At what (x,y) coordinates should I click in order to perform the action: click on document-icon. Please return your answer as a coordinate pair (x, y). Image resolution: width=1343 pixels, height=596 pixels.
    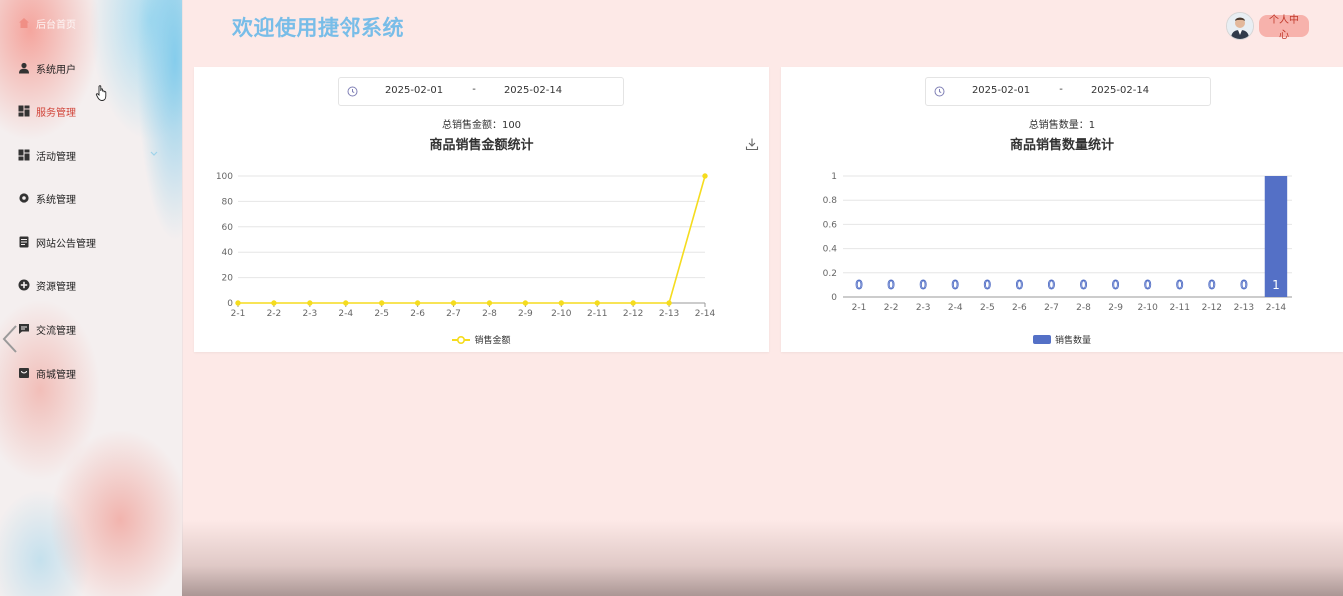
    Looking at the image, I should click on (24, 242).